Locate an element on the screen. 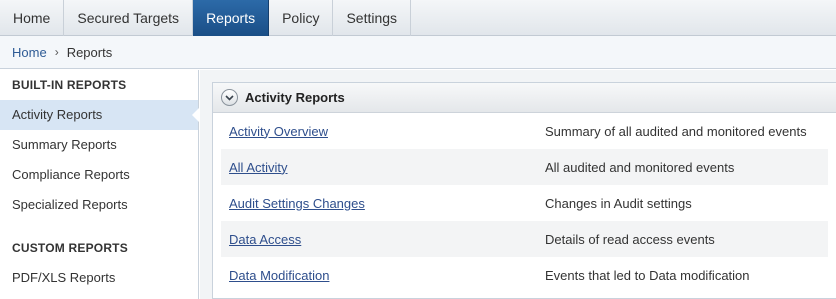  breadcrumb-current: Reports is located at coordinates (89, 52).